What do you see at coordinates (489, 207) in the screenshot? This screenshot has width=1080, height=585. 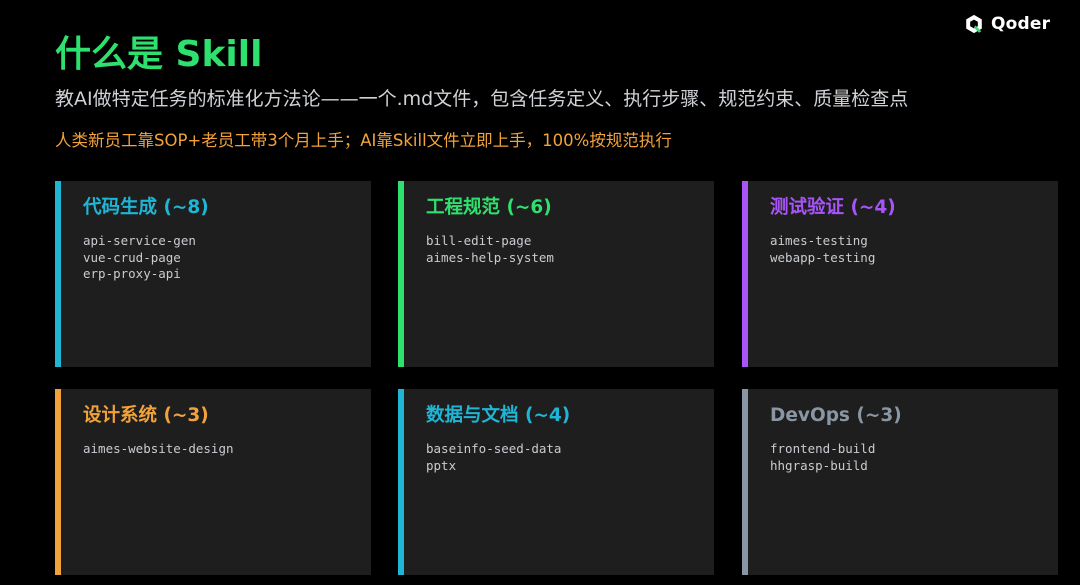 I see `card-title: 工程规范 (~6)` at bounding box center [489, 207].